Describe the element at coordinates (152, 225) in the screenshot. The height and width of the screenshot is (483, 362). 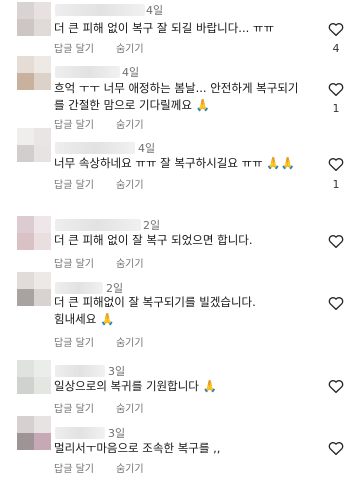
I see `comment-time: 2일` at that location.